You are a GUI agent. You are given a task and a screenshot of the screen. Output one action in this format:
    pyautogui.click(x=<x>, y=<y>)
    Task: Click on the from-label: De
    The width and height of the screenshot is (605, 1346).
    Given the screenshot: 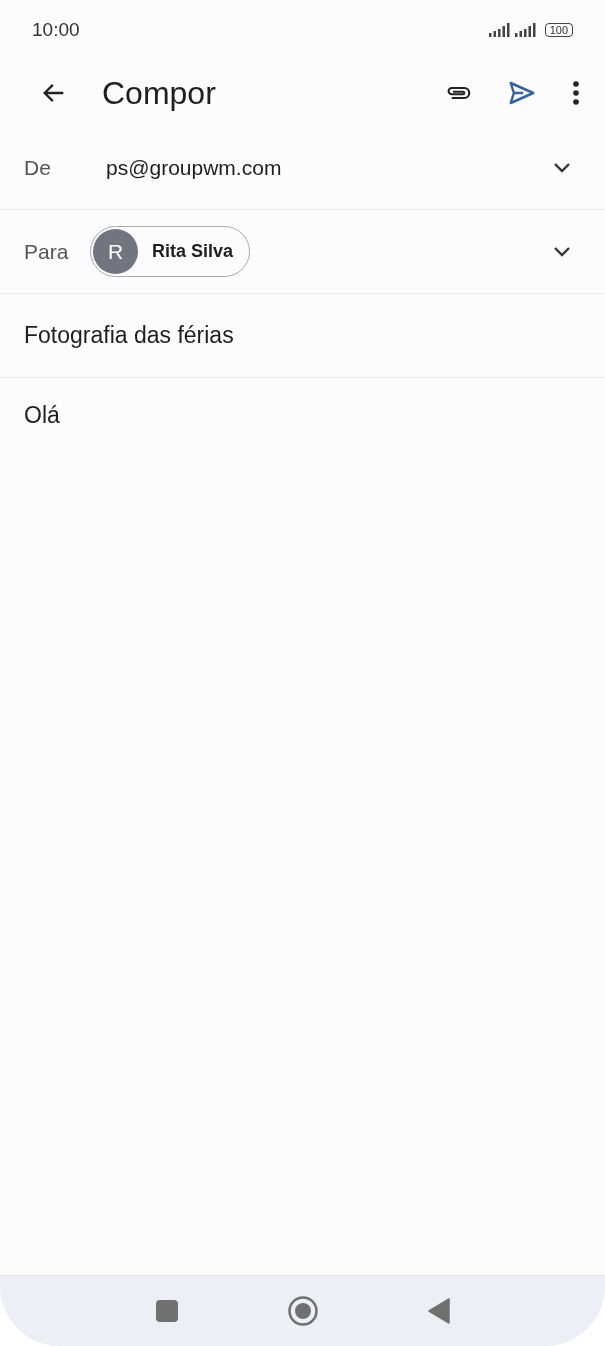 What is the action you would take?
    pyautogui.click(x=38, y=167)
    